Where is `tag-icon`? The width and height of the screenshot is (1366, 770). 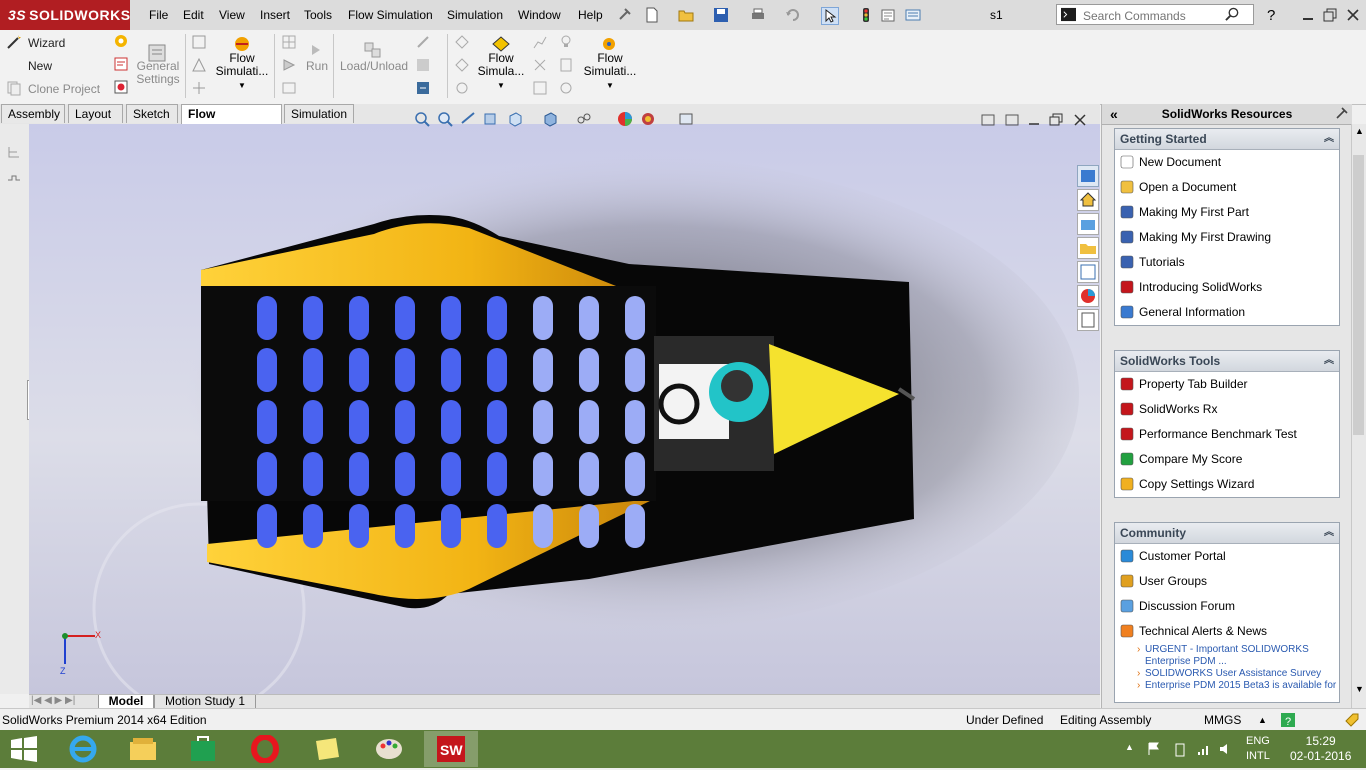 tag-icon is located at coordinates (1352, 720).